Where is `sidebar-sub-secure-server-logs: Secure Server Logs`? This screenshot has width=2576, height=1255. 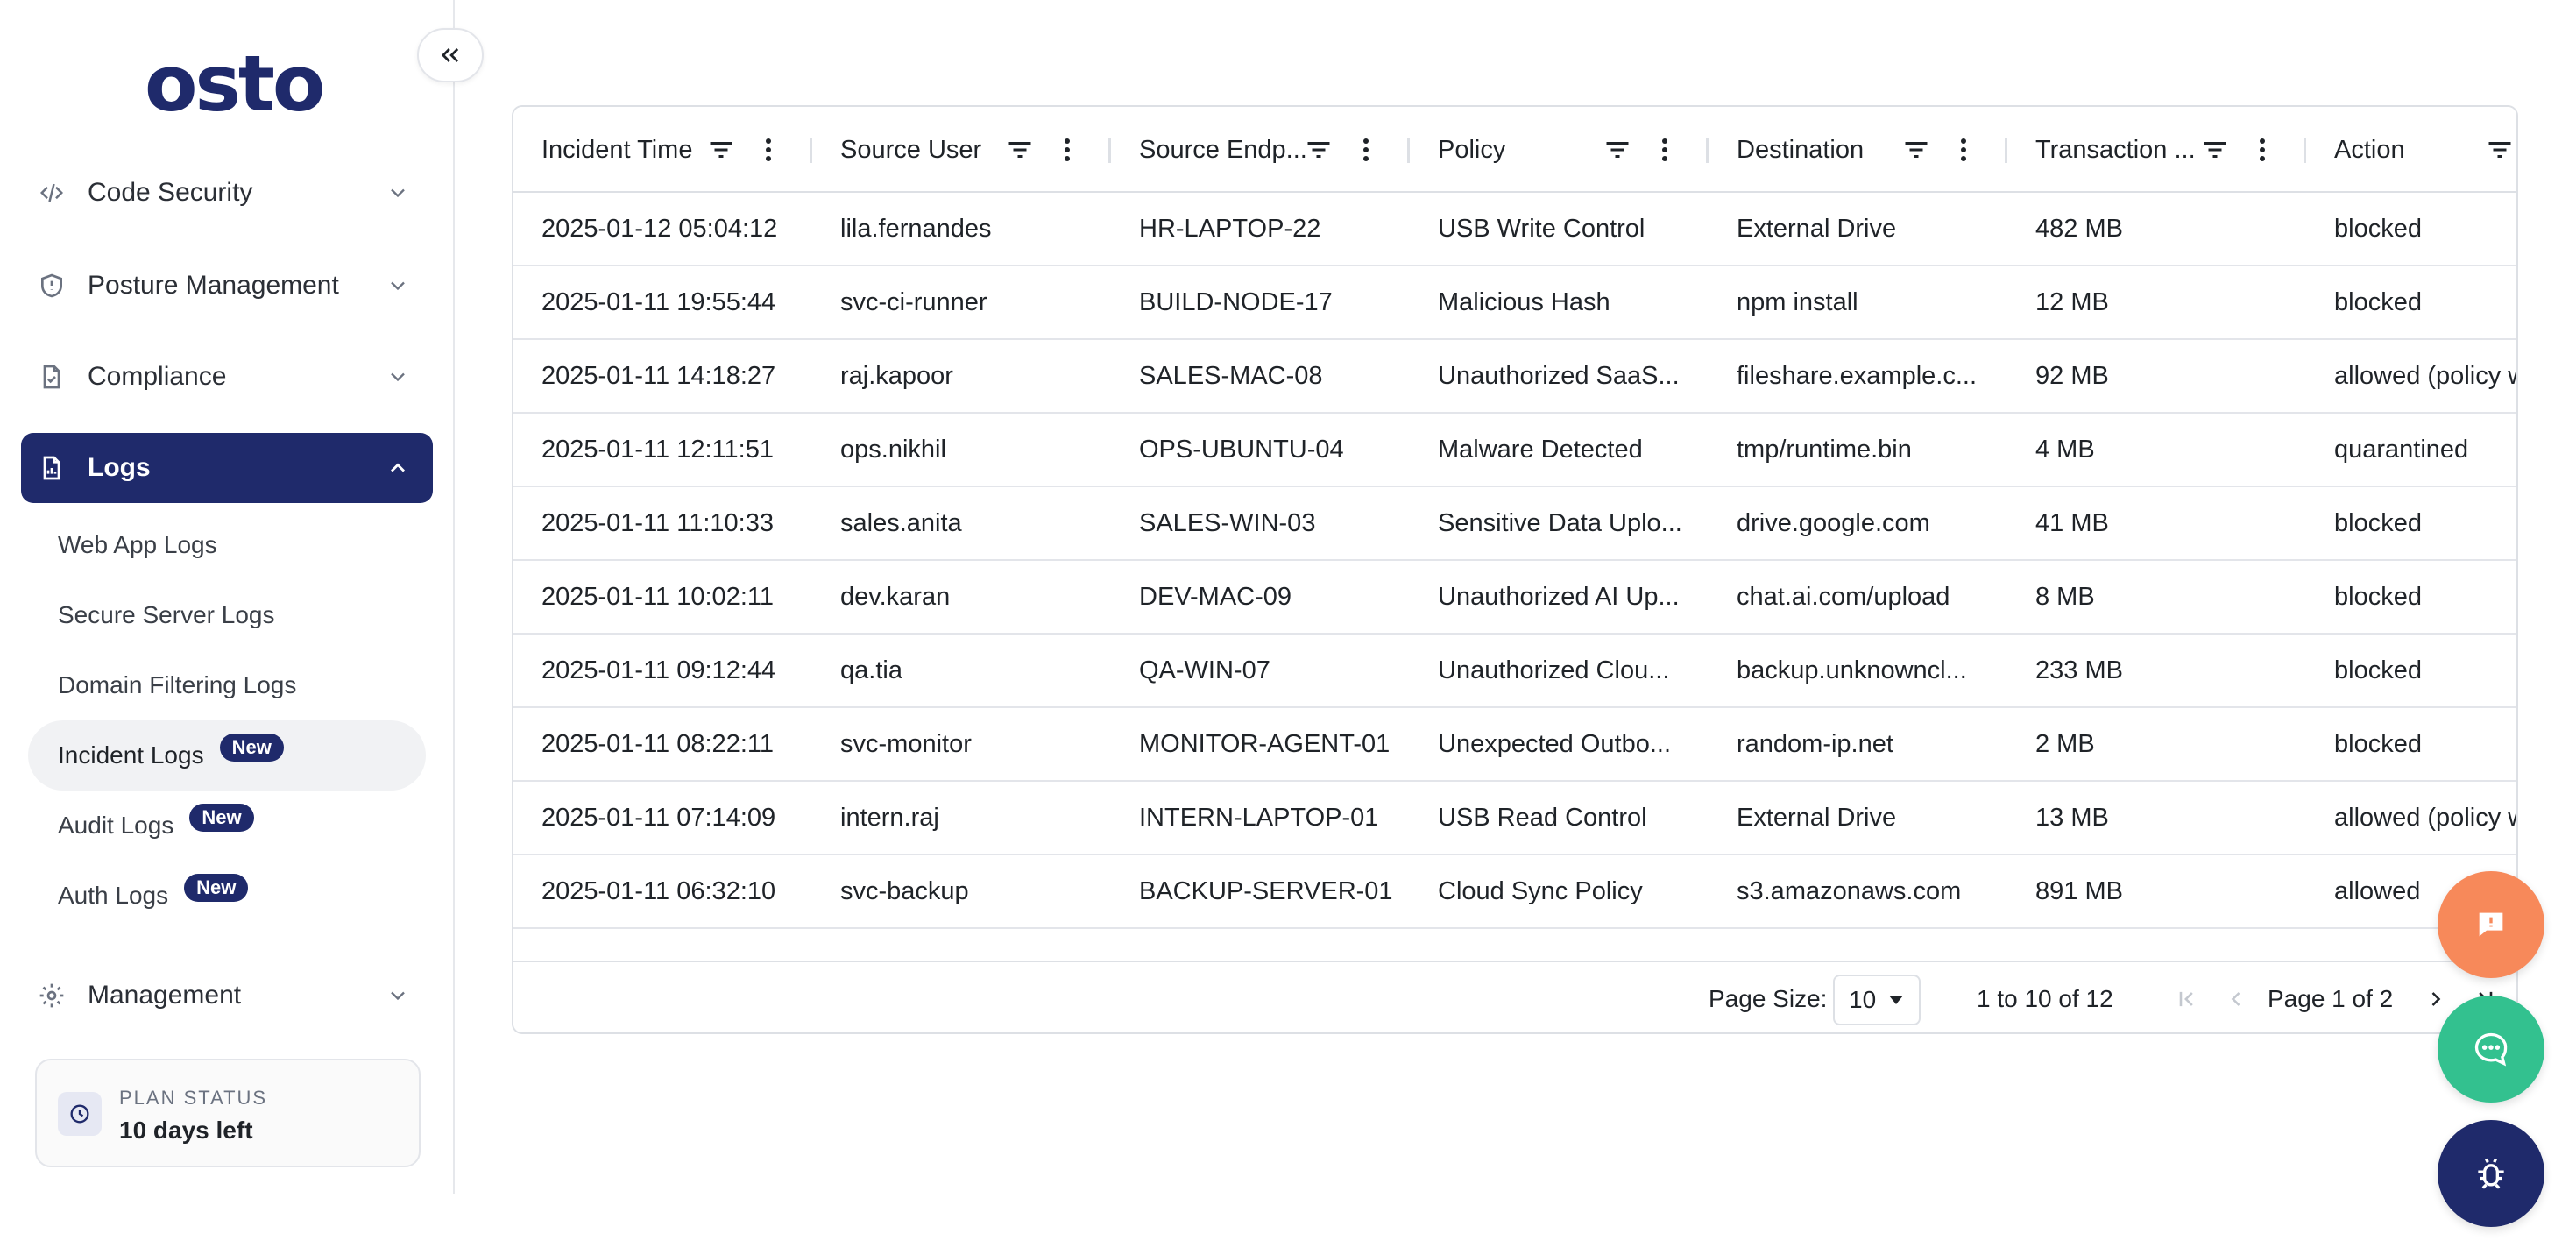 sidebar-sub-secure-server-logs: Secure Server Logs is located at coordinates (227, 615).